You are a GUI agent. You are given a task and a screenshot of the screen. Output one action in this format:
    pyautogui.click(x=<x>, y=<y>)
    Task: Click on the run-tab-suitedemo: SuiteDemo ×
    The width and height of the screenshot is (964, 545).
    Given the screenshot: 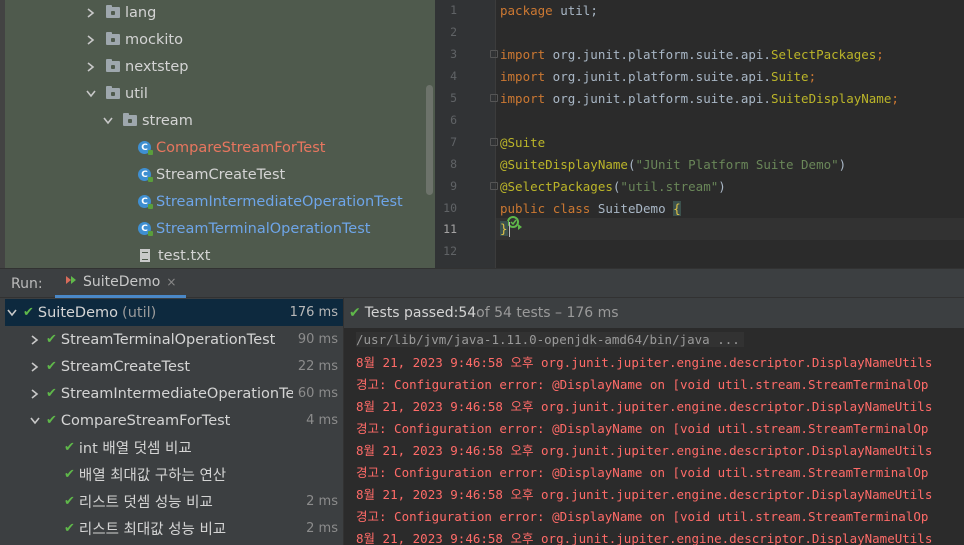 What is the action you would take?
    pyautogui.click(x=121, y=283)
    